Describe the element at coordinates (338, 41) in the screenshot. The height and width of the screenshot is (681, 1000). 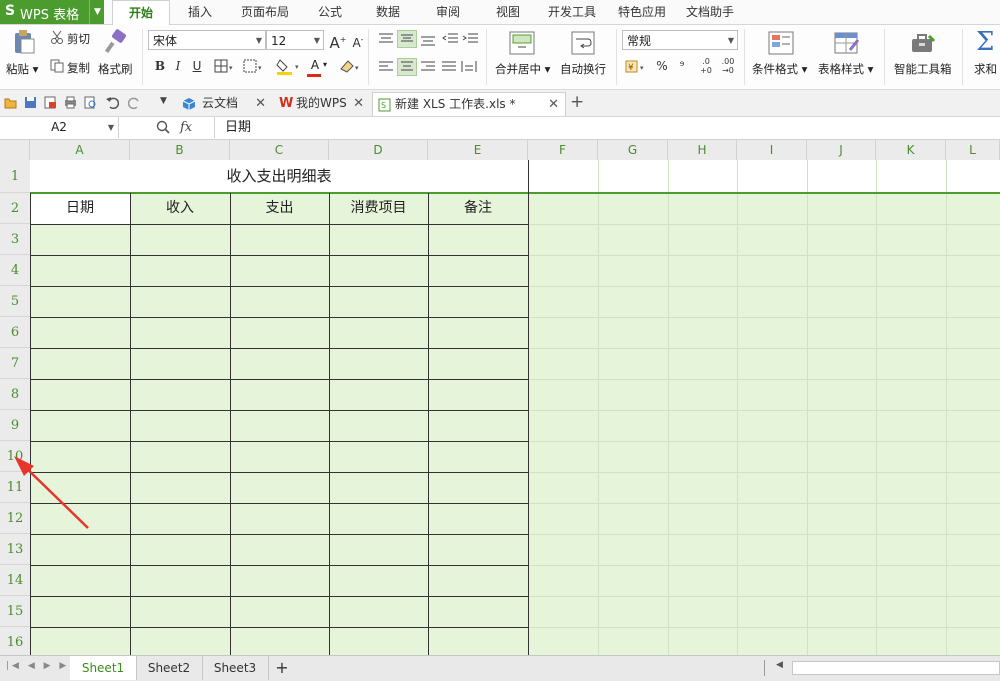
I see `increase-font-button: A+` at that location.